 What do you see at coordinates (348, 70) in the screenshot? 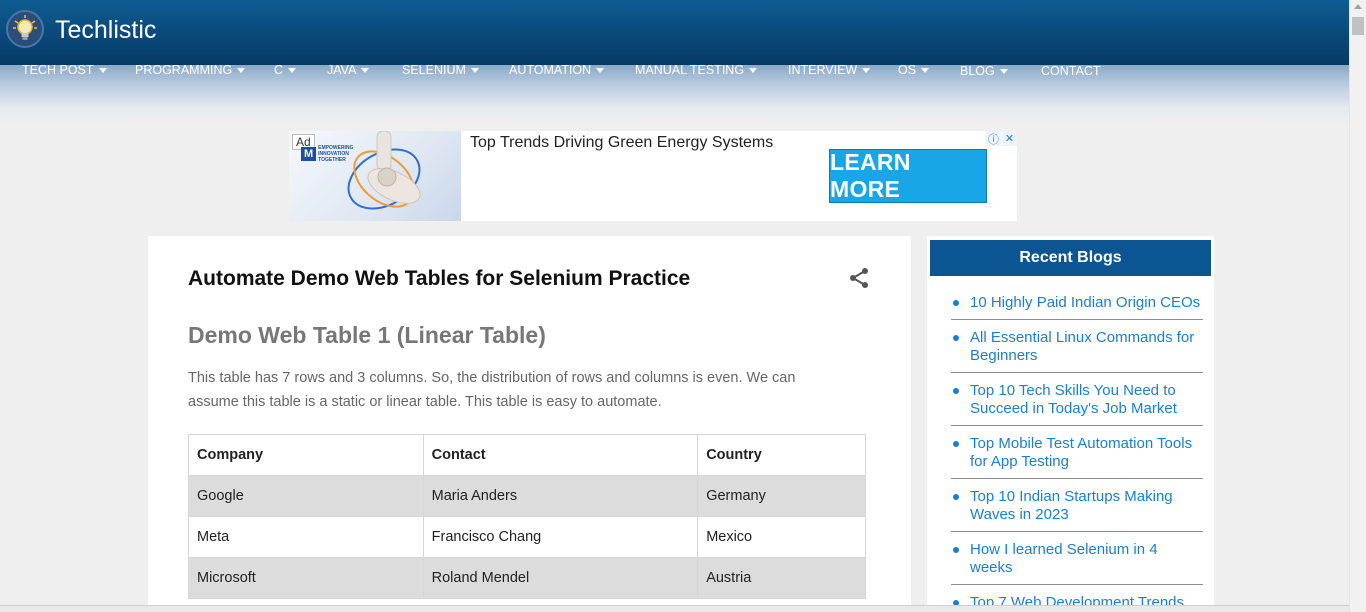
I see `nav-item-java: JAVA` at bounding box center [348, 70].